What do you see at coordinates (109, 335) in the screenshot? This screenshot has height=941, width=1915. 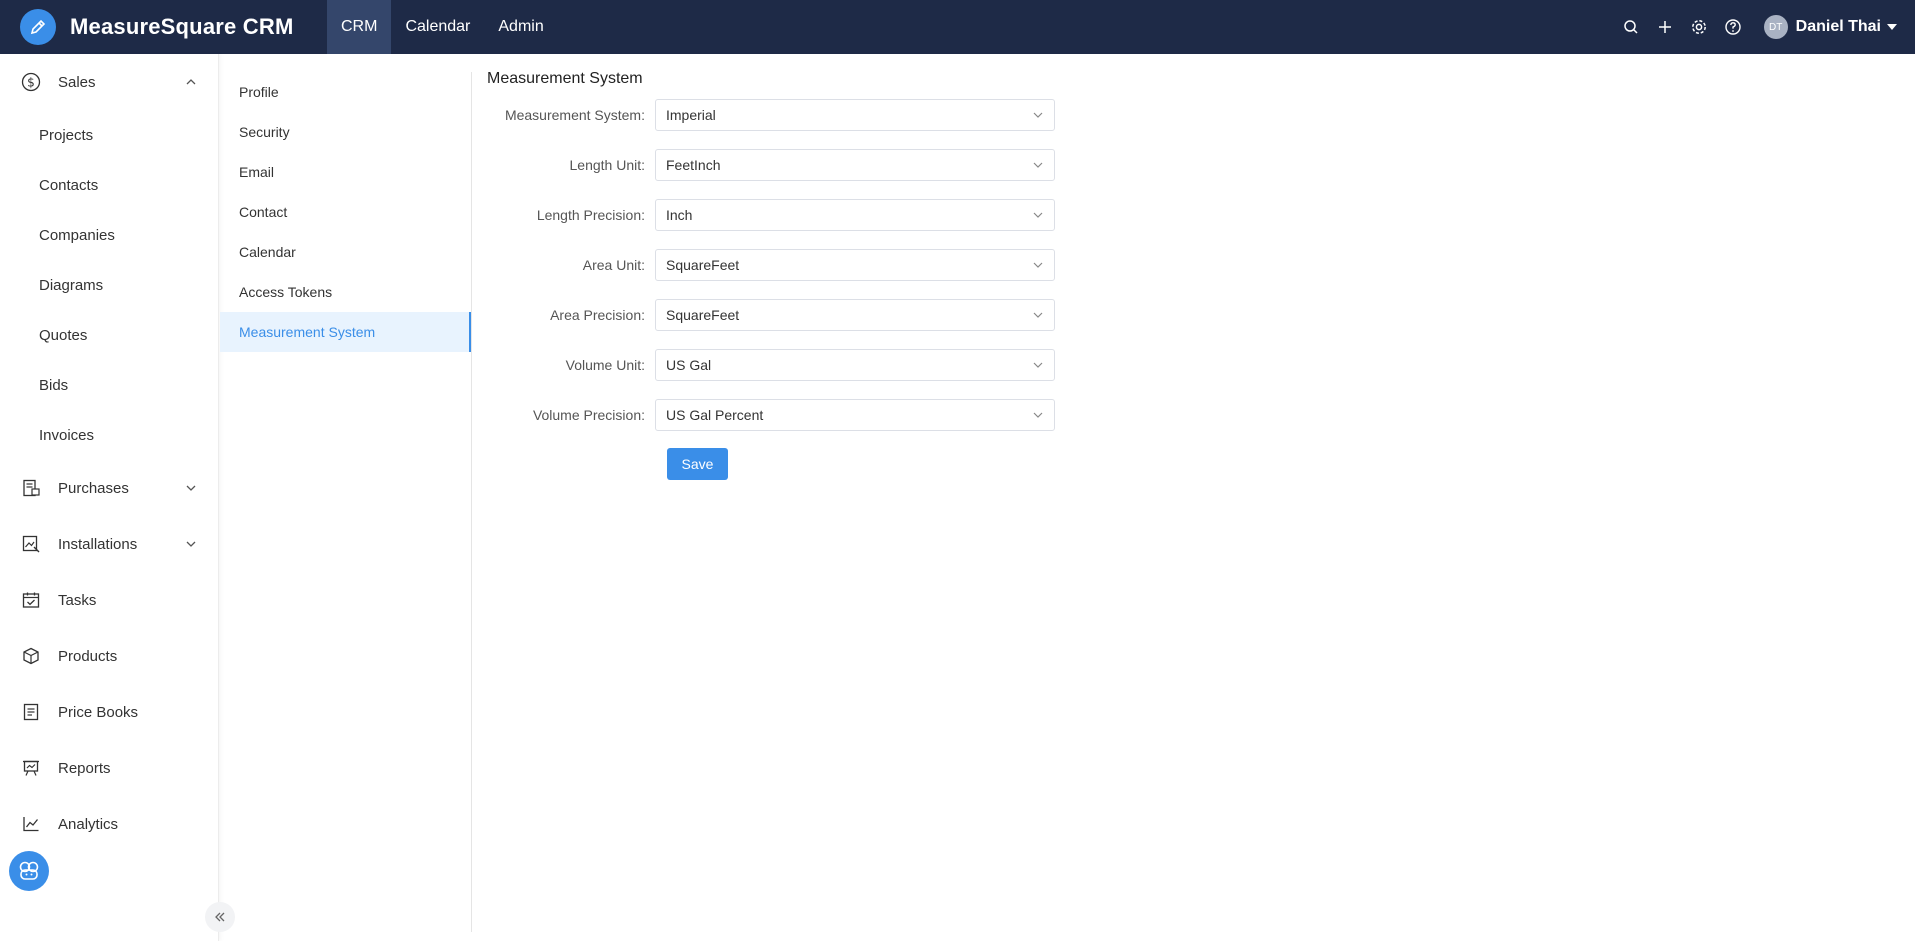 I see `sidebar-item-quotes: Quotes` at bounding box center [109, 335].